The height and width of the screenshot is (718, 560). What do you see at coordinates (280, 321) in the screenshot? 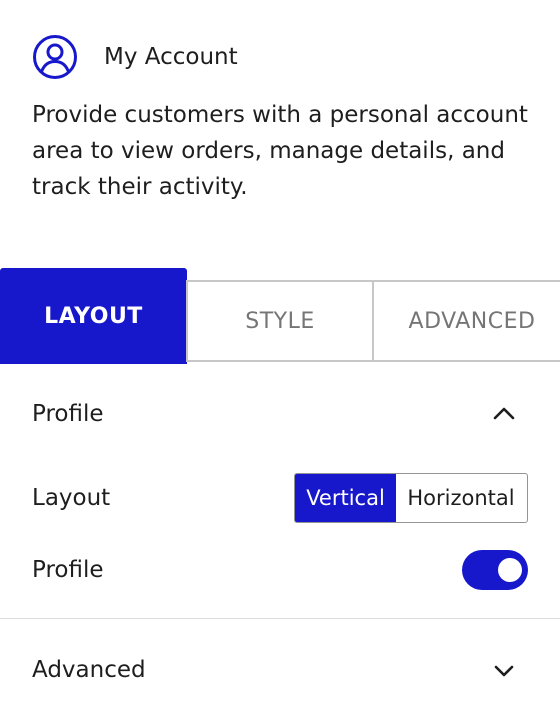
I see `tab-style: STYLE` at bounding box center [280, 321].